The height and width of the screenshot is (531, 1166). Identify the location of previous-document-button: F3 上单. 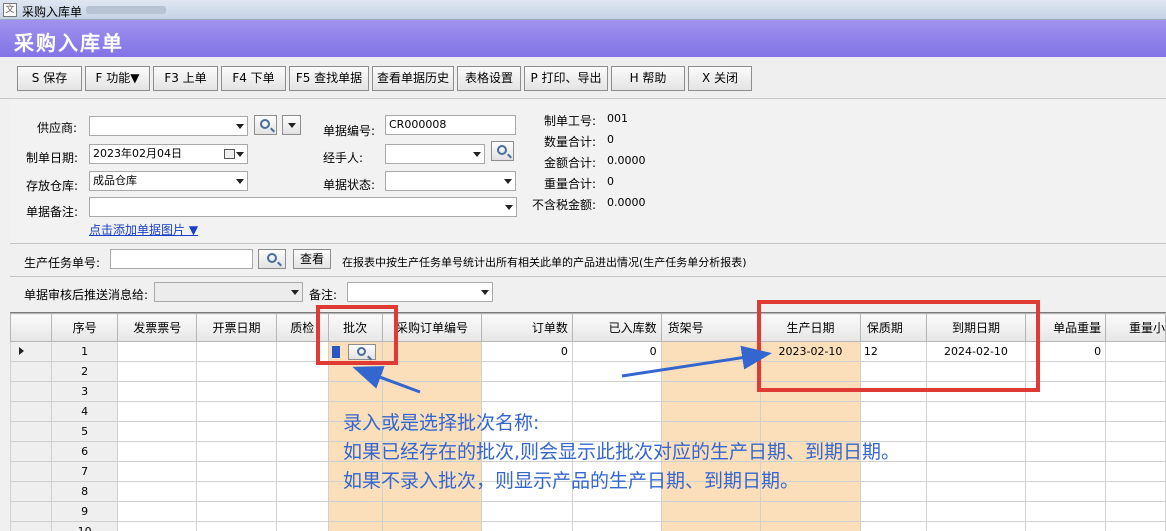
(185, 78).